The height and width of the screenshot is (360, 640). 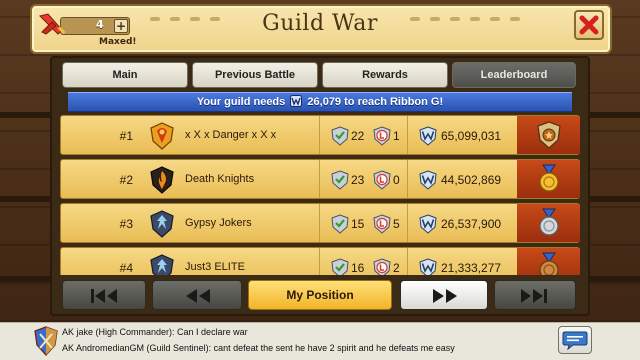 I want to click on guild-avatar-icon, so click(x=46, y=341).